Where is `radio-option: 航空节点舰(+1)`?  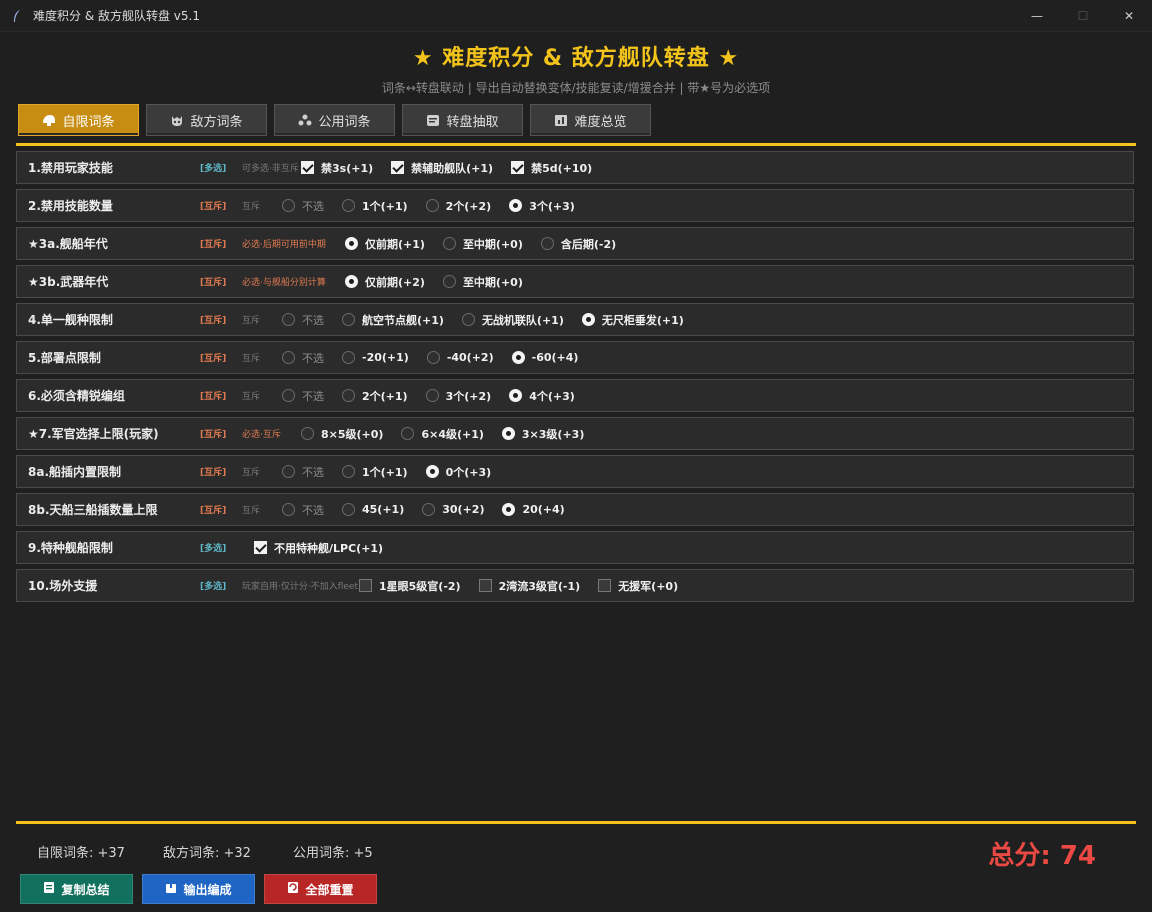
radio-option: 航空节点舰(+1) is located at coordinates (393, 320).